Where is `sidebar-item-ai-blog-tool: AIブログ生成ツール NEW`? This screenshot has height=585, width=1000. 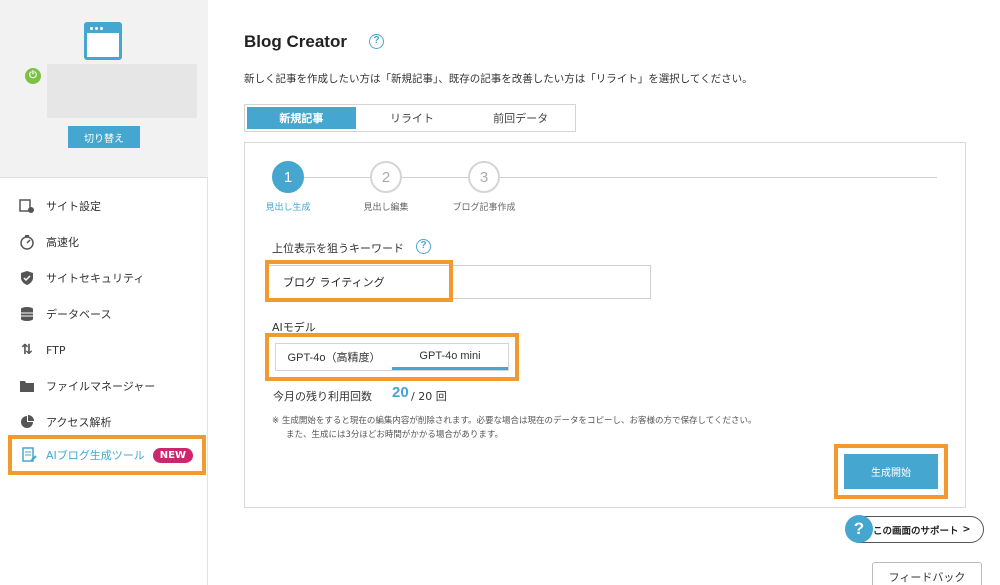 sidebar-item-ai-blog-tool: AIブログ生成ツール NEW is located at coordinates (107, 455).